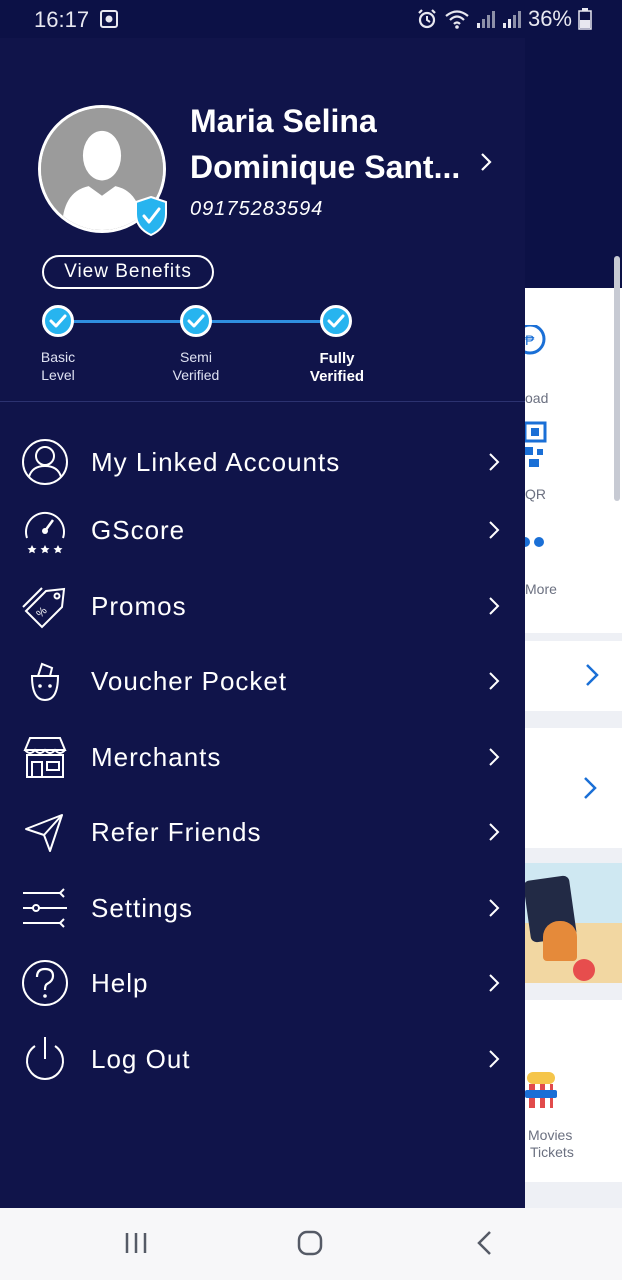  Describe the element at coordinates (45, 1058) in the screenshot. I see `power-icon` at that location.